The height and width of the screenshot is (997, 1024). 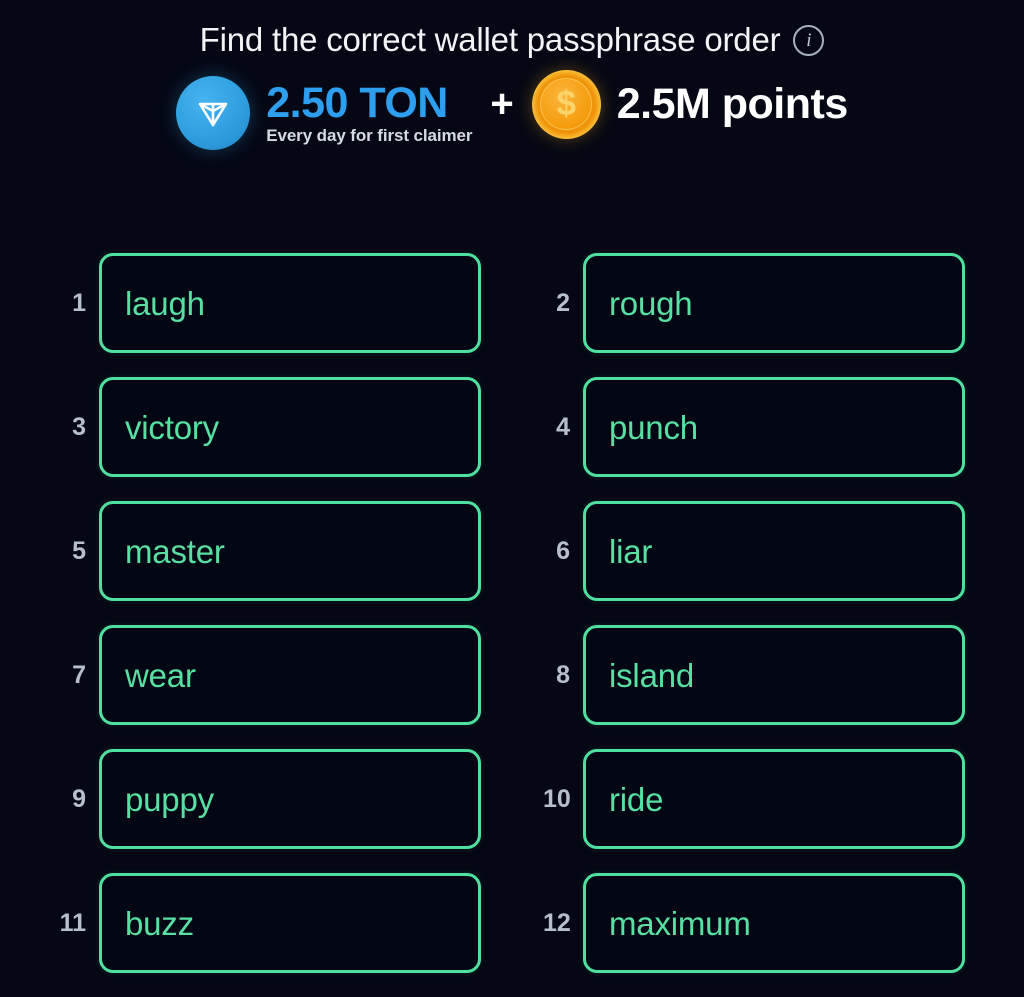 I want to click on word-label: liar, so click(x=631, y=551).